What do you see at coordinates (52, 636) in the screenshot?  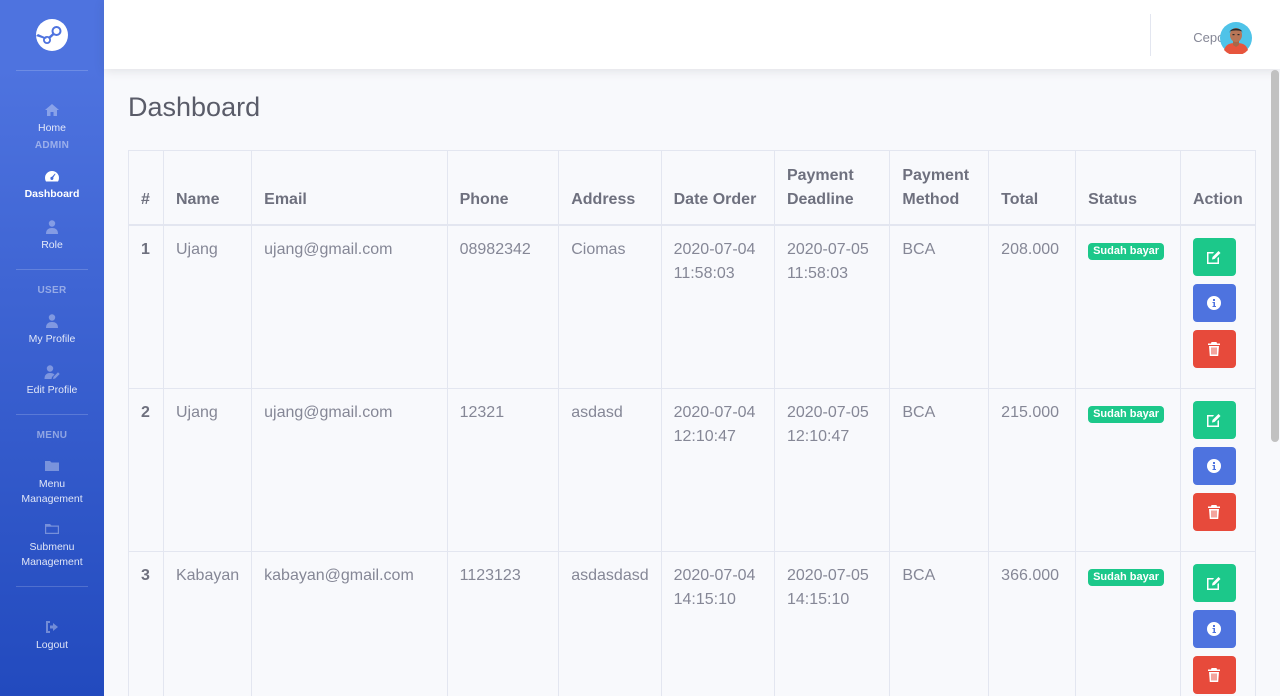 I see `sidebar-item-logout: Logout` at bounding box center [52, 636].